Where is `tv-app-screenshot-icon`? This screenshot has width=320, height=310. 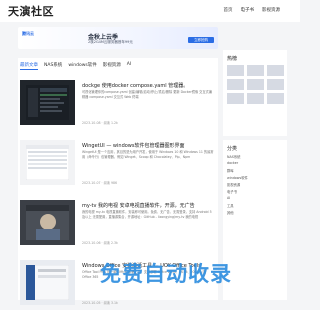 tv-app-screenshot-icon is located at coordinates (47, 222).